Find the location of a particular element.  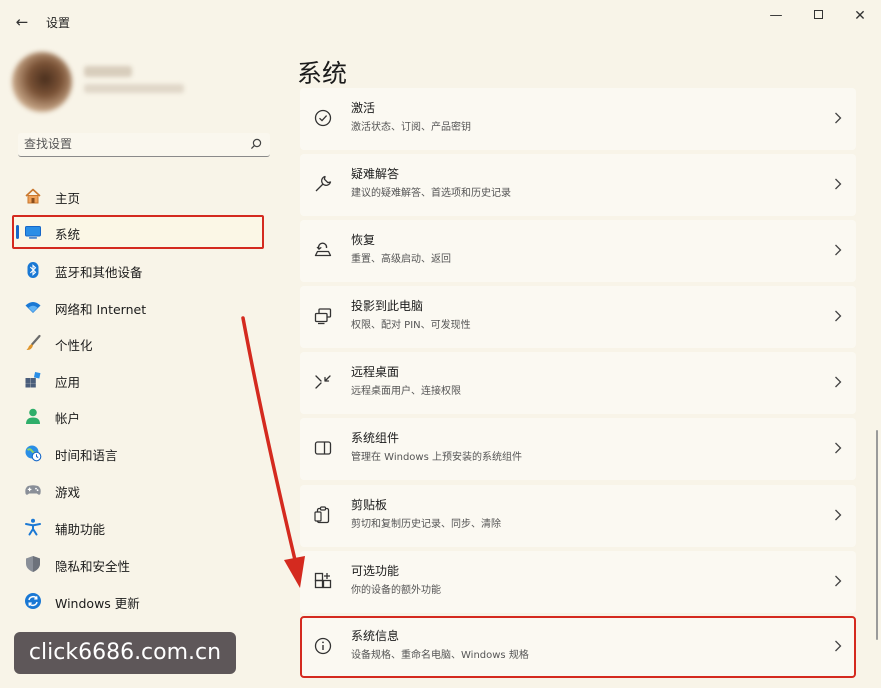

update-icon is located at coordinates (33, 601).